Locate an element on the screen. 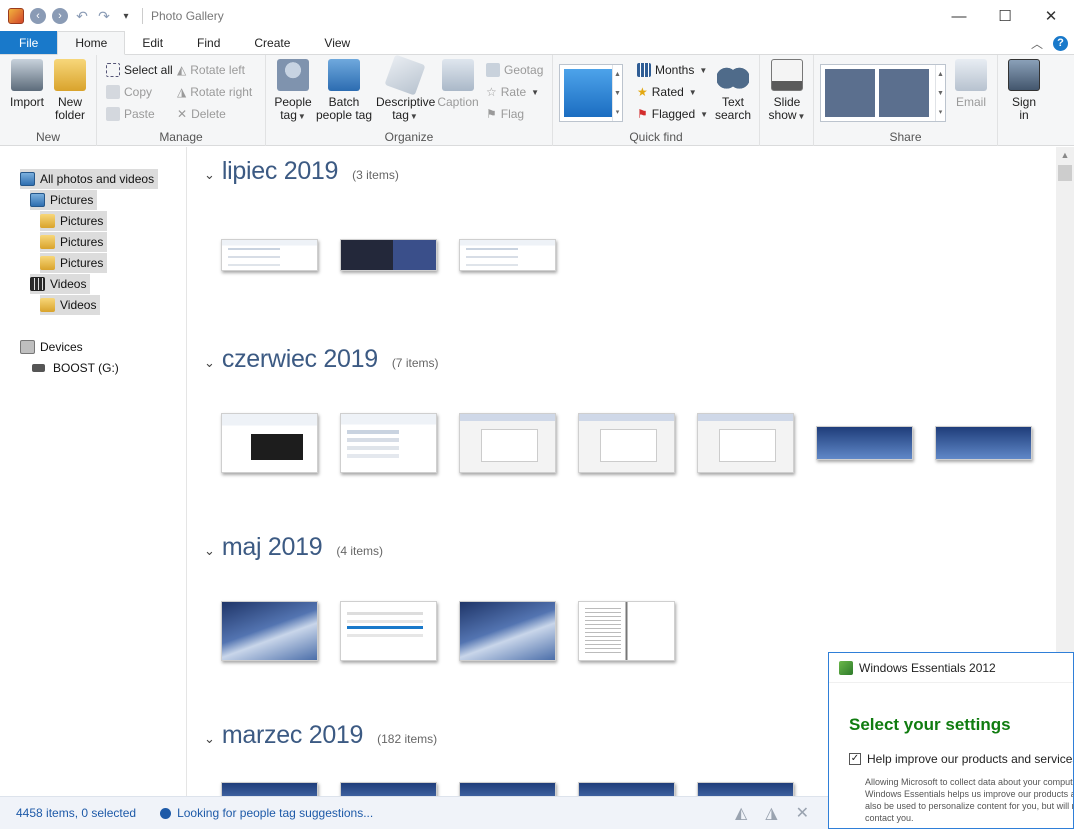  tab-edit: Edit is located at coordinates (152, 42).